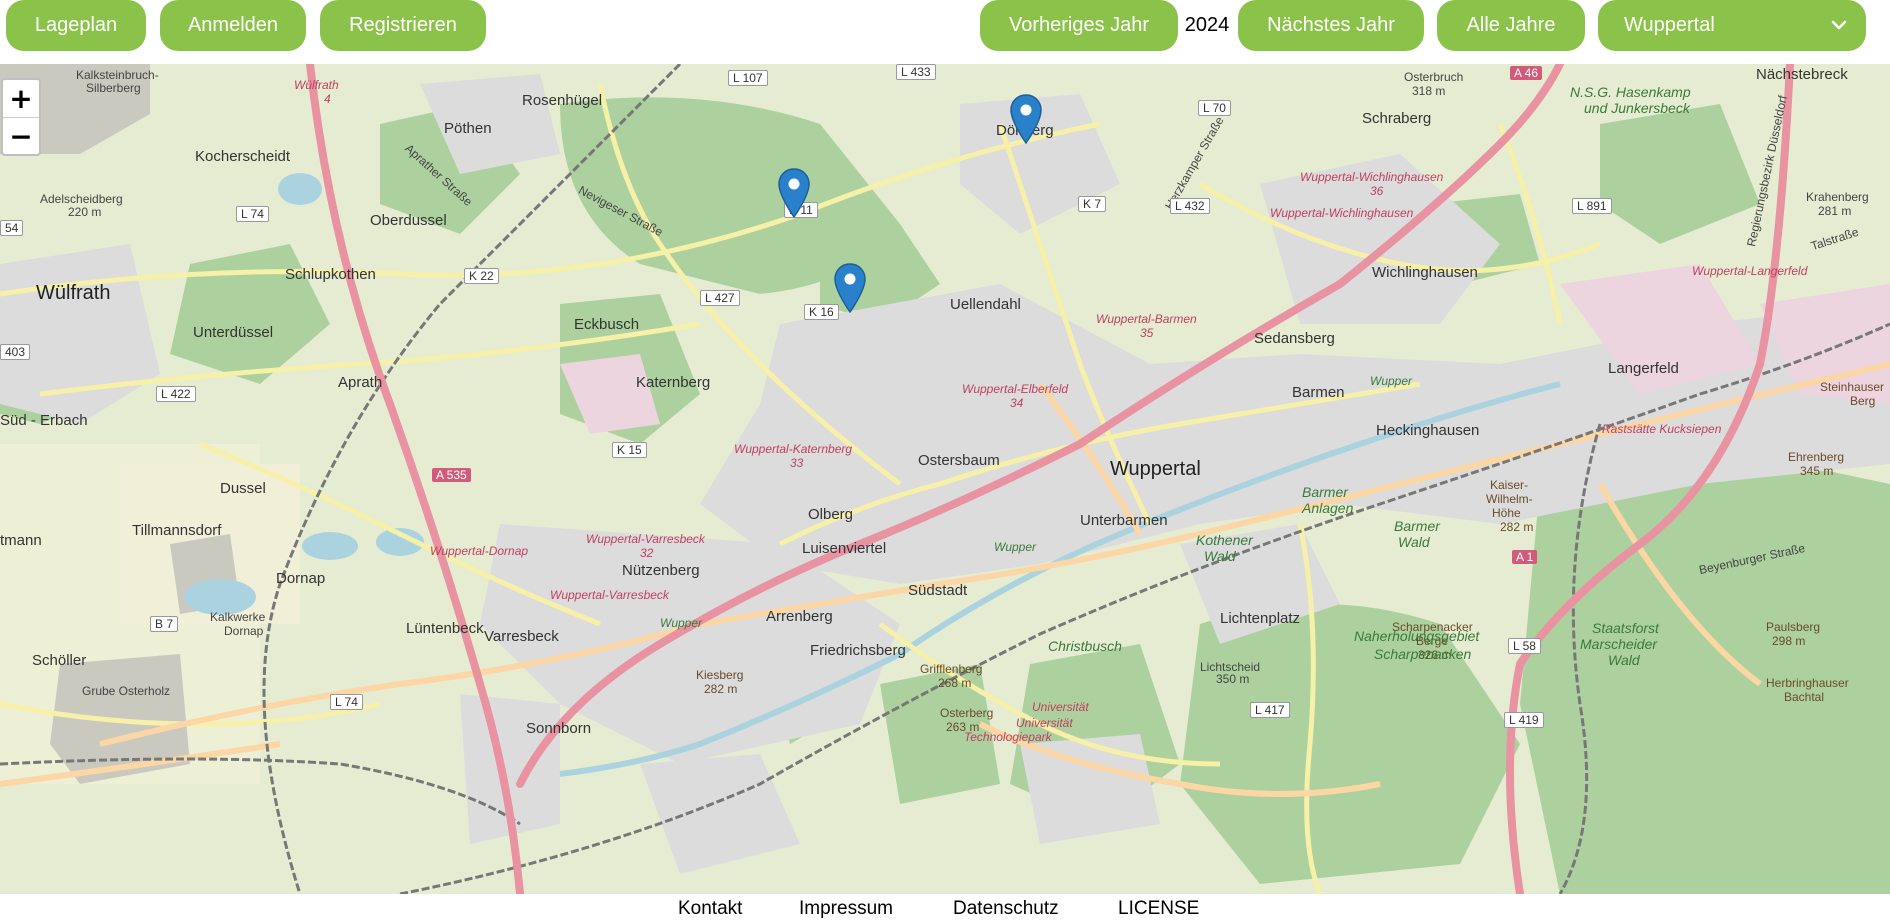 The image size is (1890, 924). I want to click on marker-k16, so click(850, 288).